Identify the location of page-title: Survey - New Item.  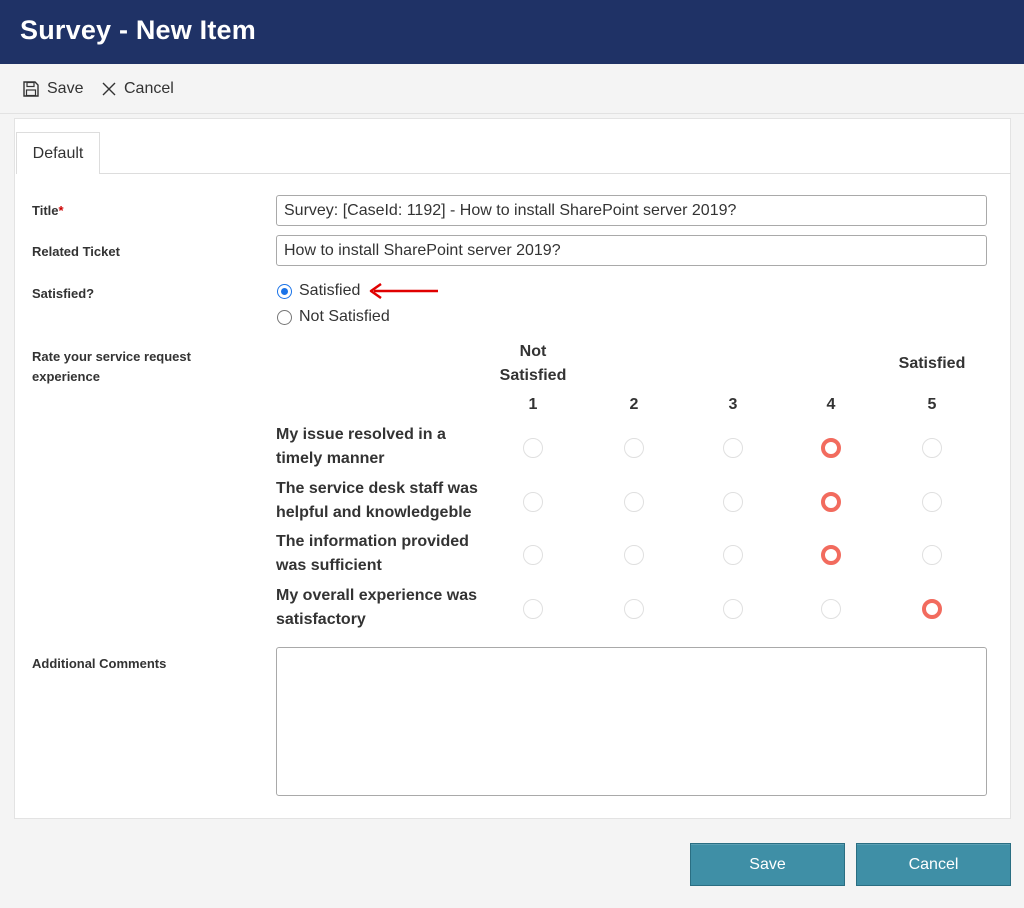
(138, 30).